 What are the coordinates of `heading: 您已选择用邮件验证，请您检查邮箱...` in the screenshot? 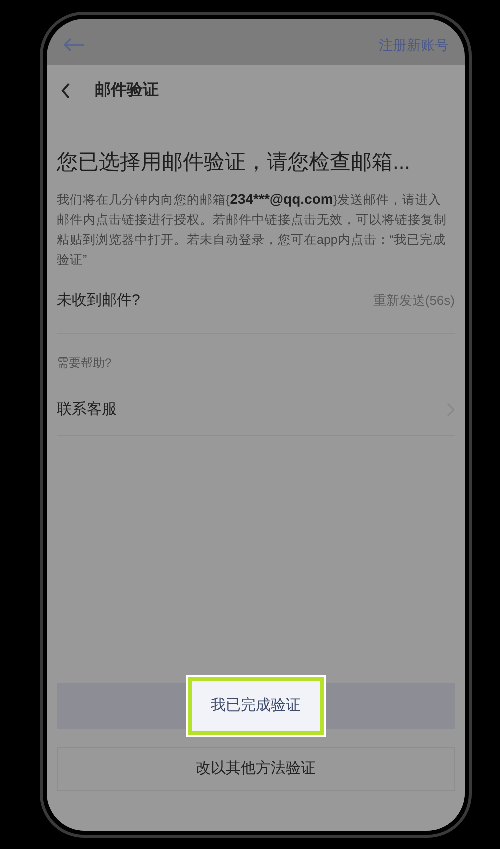 It's located at (234, 163).